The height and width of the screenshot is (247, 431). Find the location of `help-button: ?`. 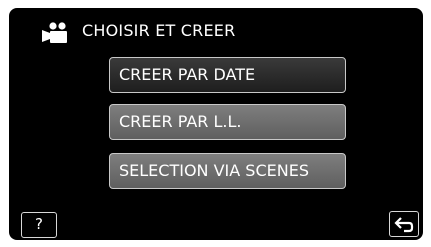

help-button: ? is located at coordinates (39, 225).